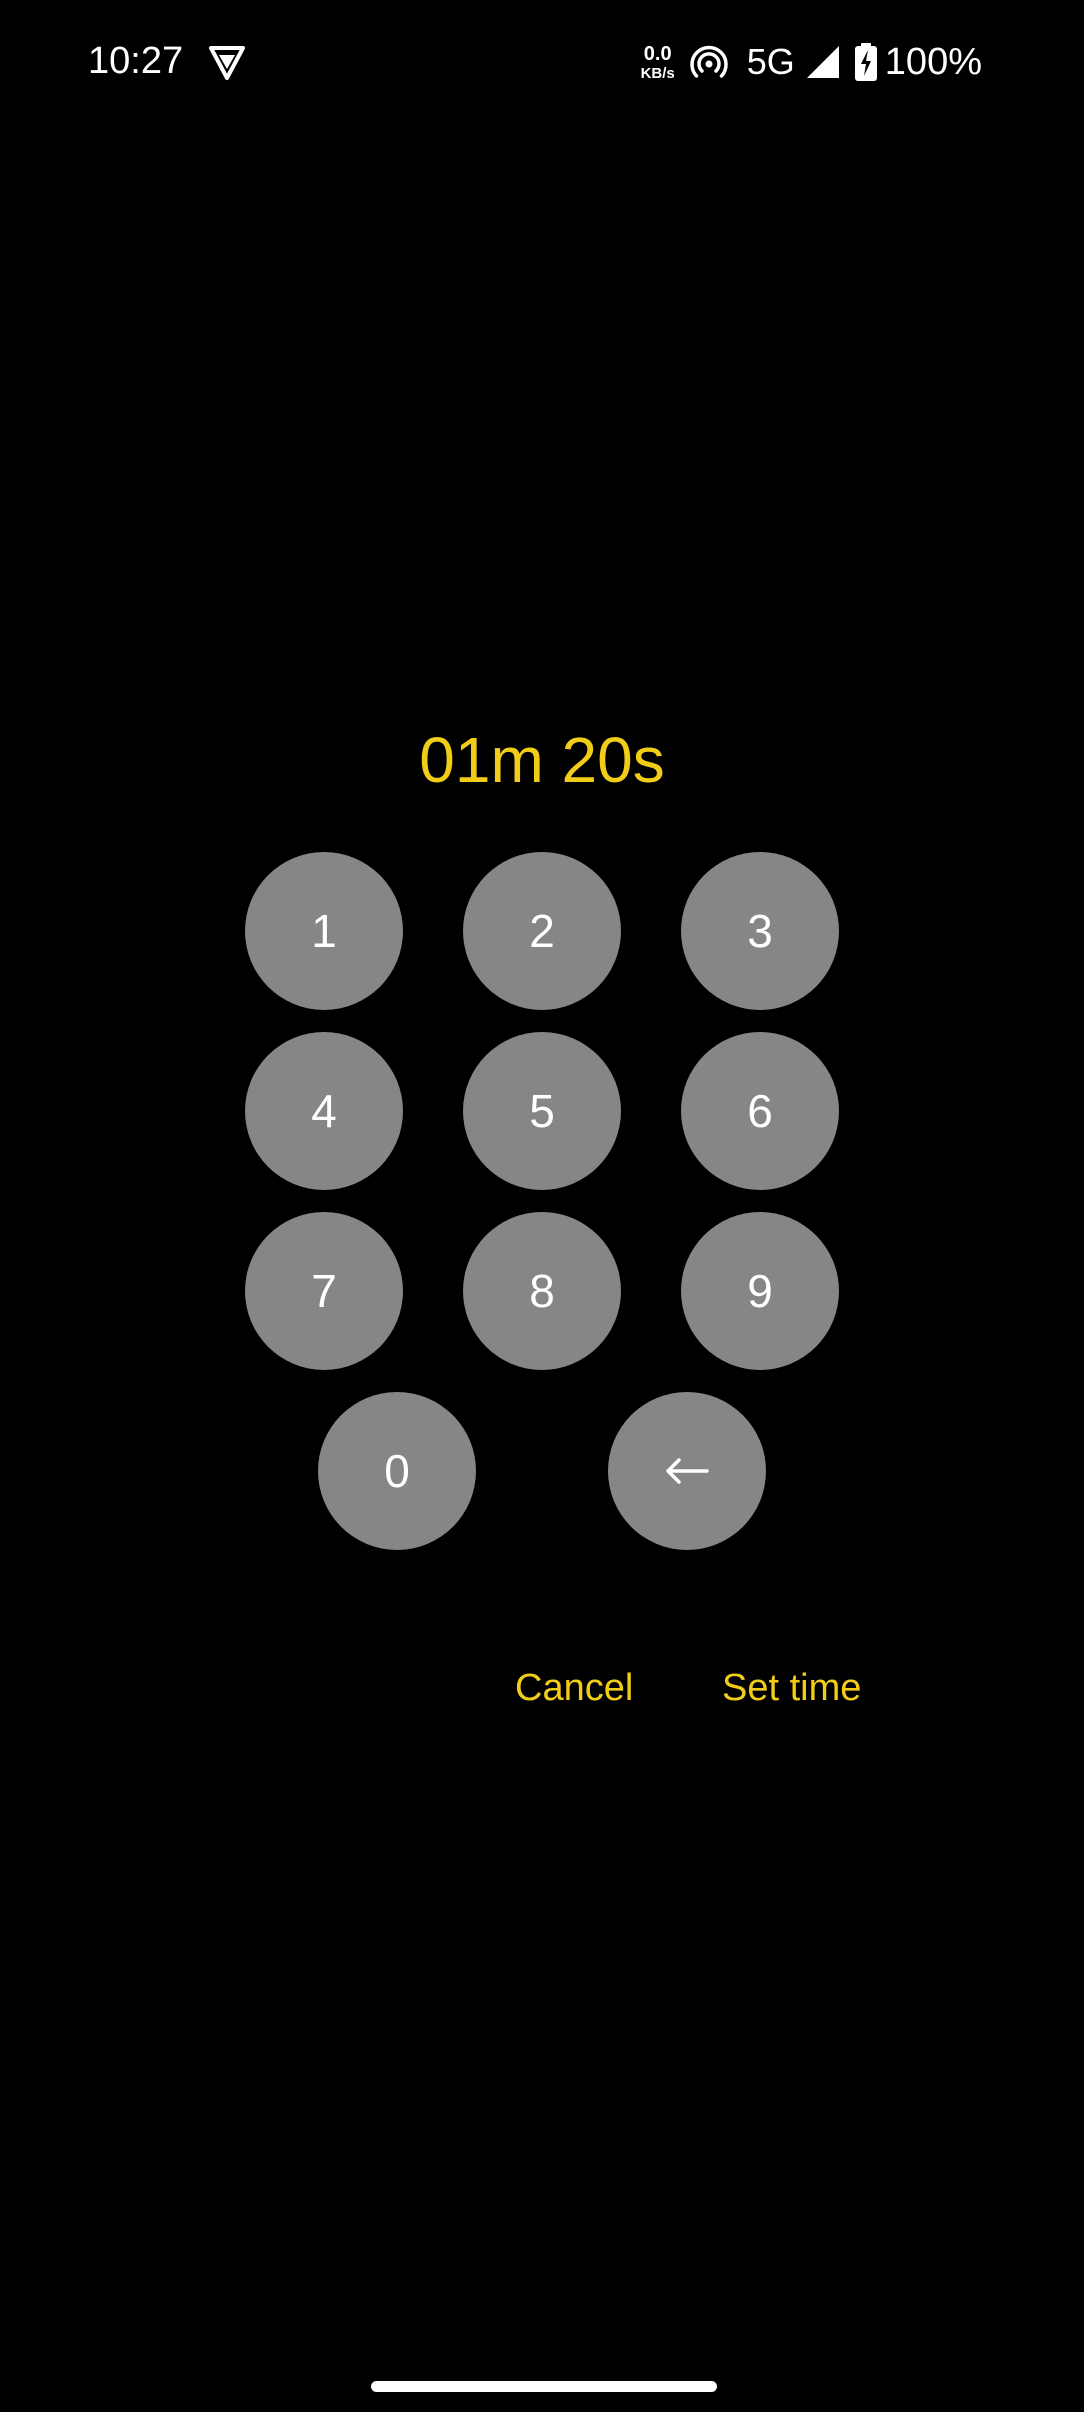  Describe the element at coordinates (822, 62) in the screenshot. I see `signal-icon` at that location.